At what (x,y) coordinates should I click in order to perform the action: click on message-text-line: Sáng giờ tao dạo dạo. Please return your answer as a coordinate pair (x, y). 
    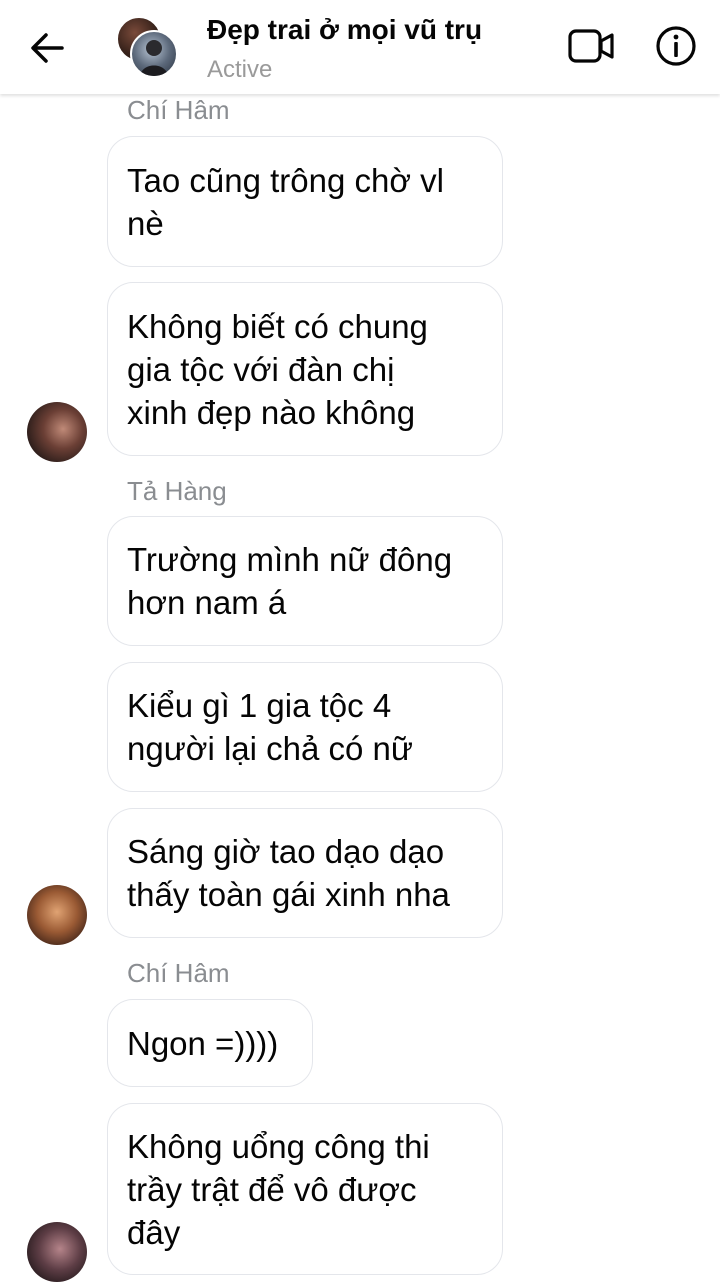
    Looking at the image, I should click on (286, 851).